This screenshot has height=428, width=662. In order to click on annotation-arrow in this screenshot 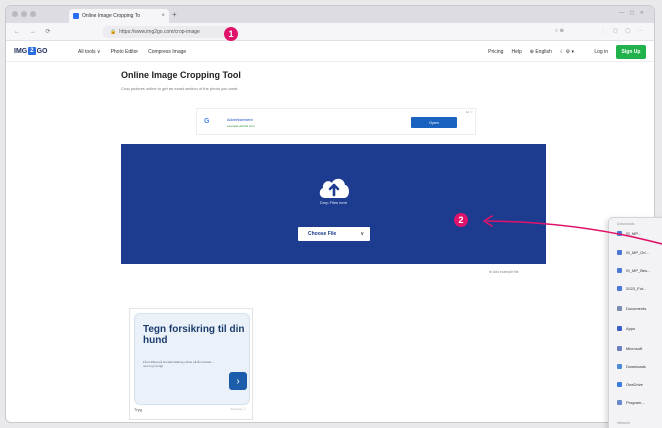, I will do `click(572, 230)`.